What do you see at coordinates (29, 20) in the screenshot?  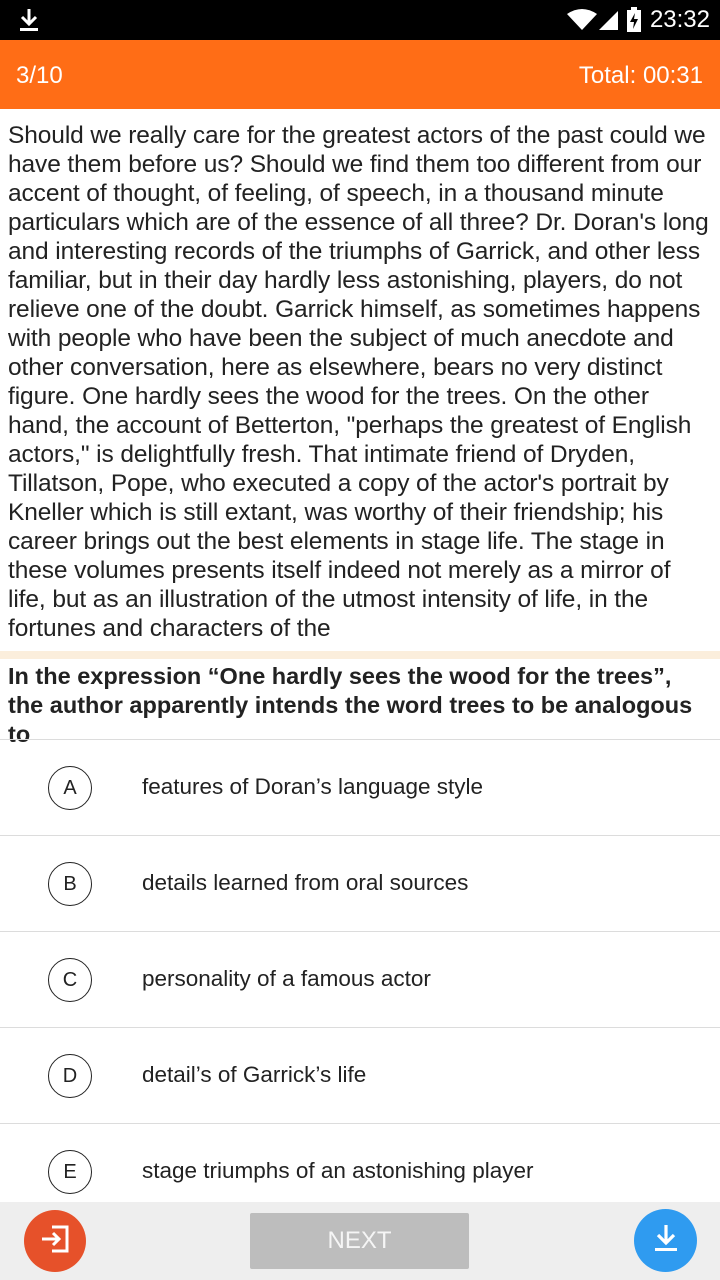 I see `download-notification-icon` at bounding box center [29, 20].